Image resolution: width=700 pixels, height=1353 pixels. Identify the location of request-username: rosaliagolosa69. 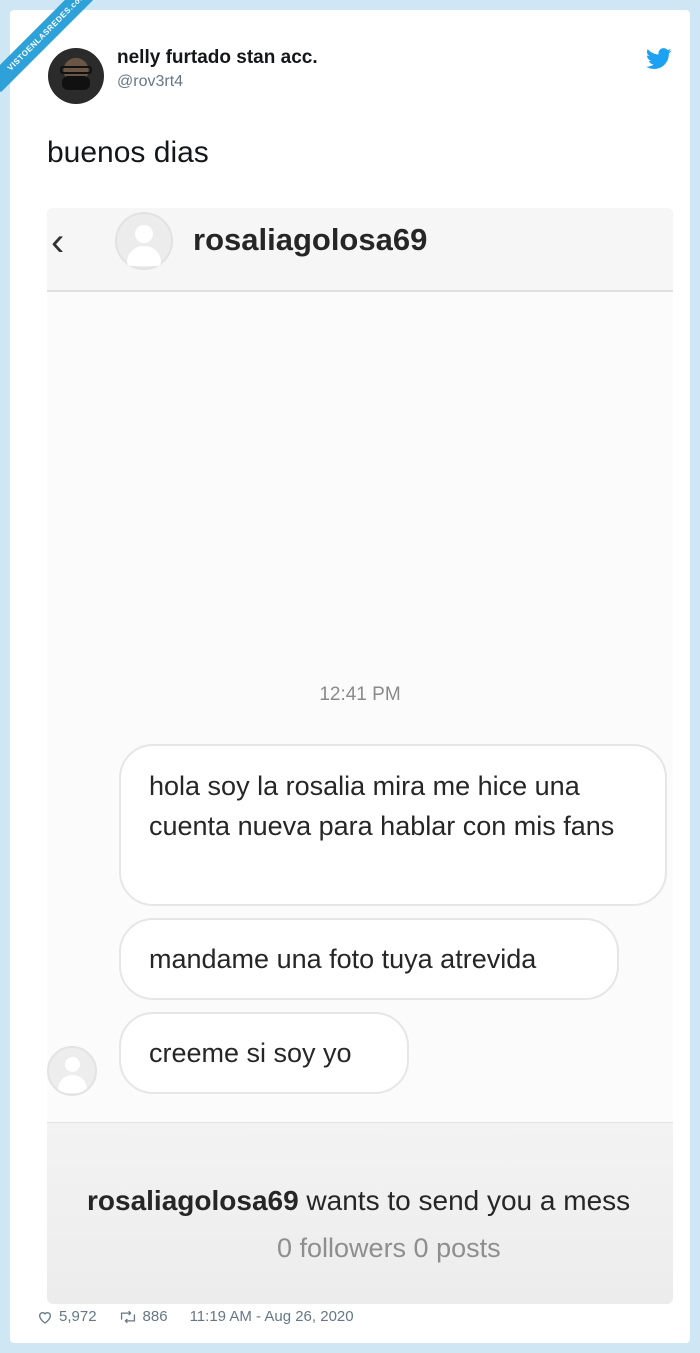
(193, 1200).